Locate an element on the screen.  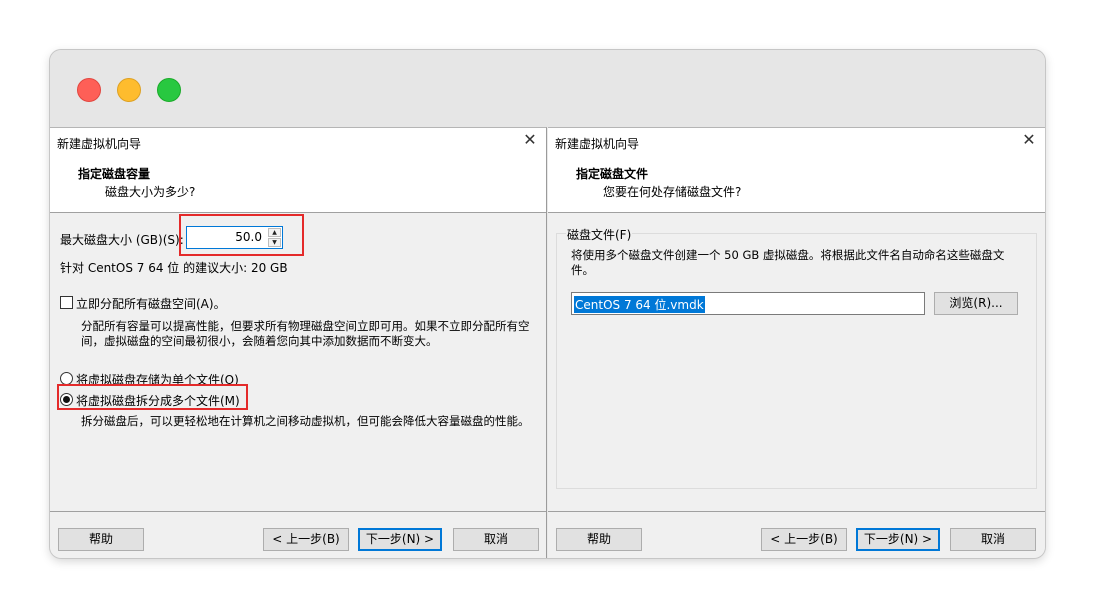
window-maximize-button is located at coordinates (169, 90).